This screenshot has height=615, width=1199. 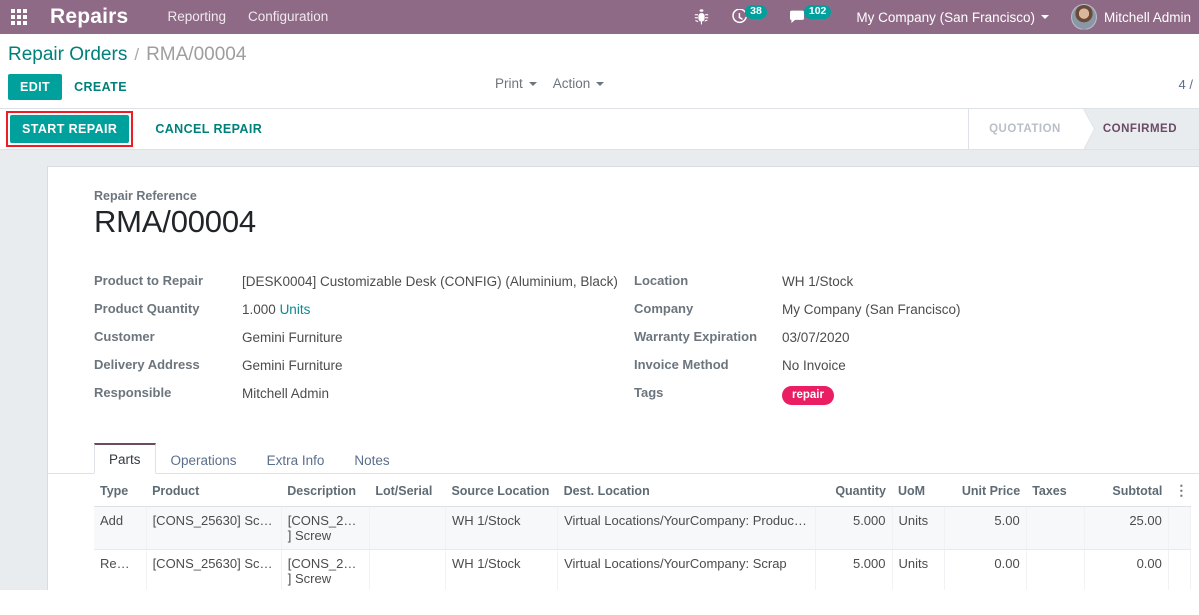 I want to click on vertical-dots-icon: ⋮, so click(x=1181, y=490).